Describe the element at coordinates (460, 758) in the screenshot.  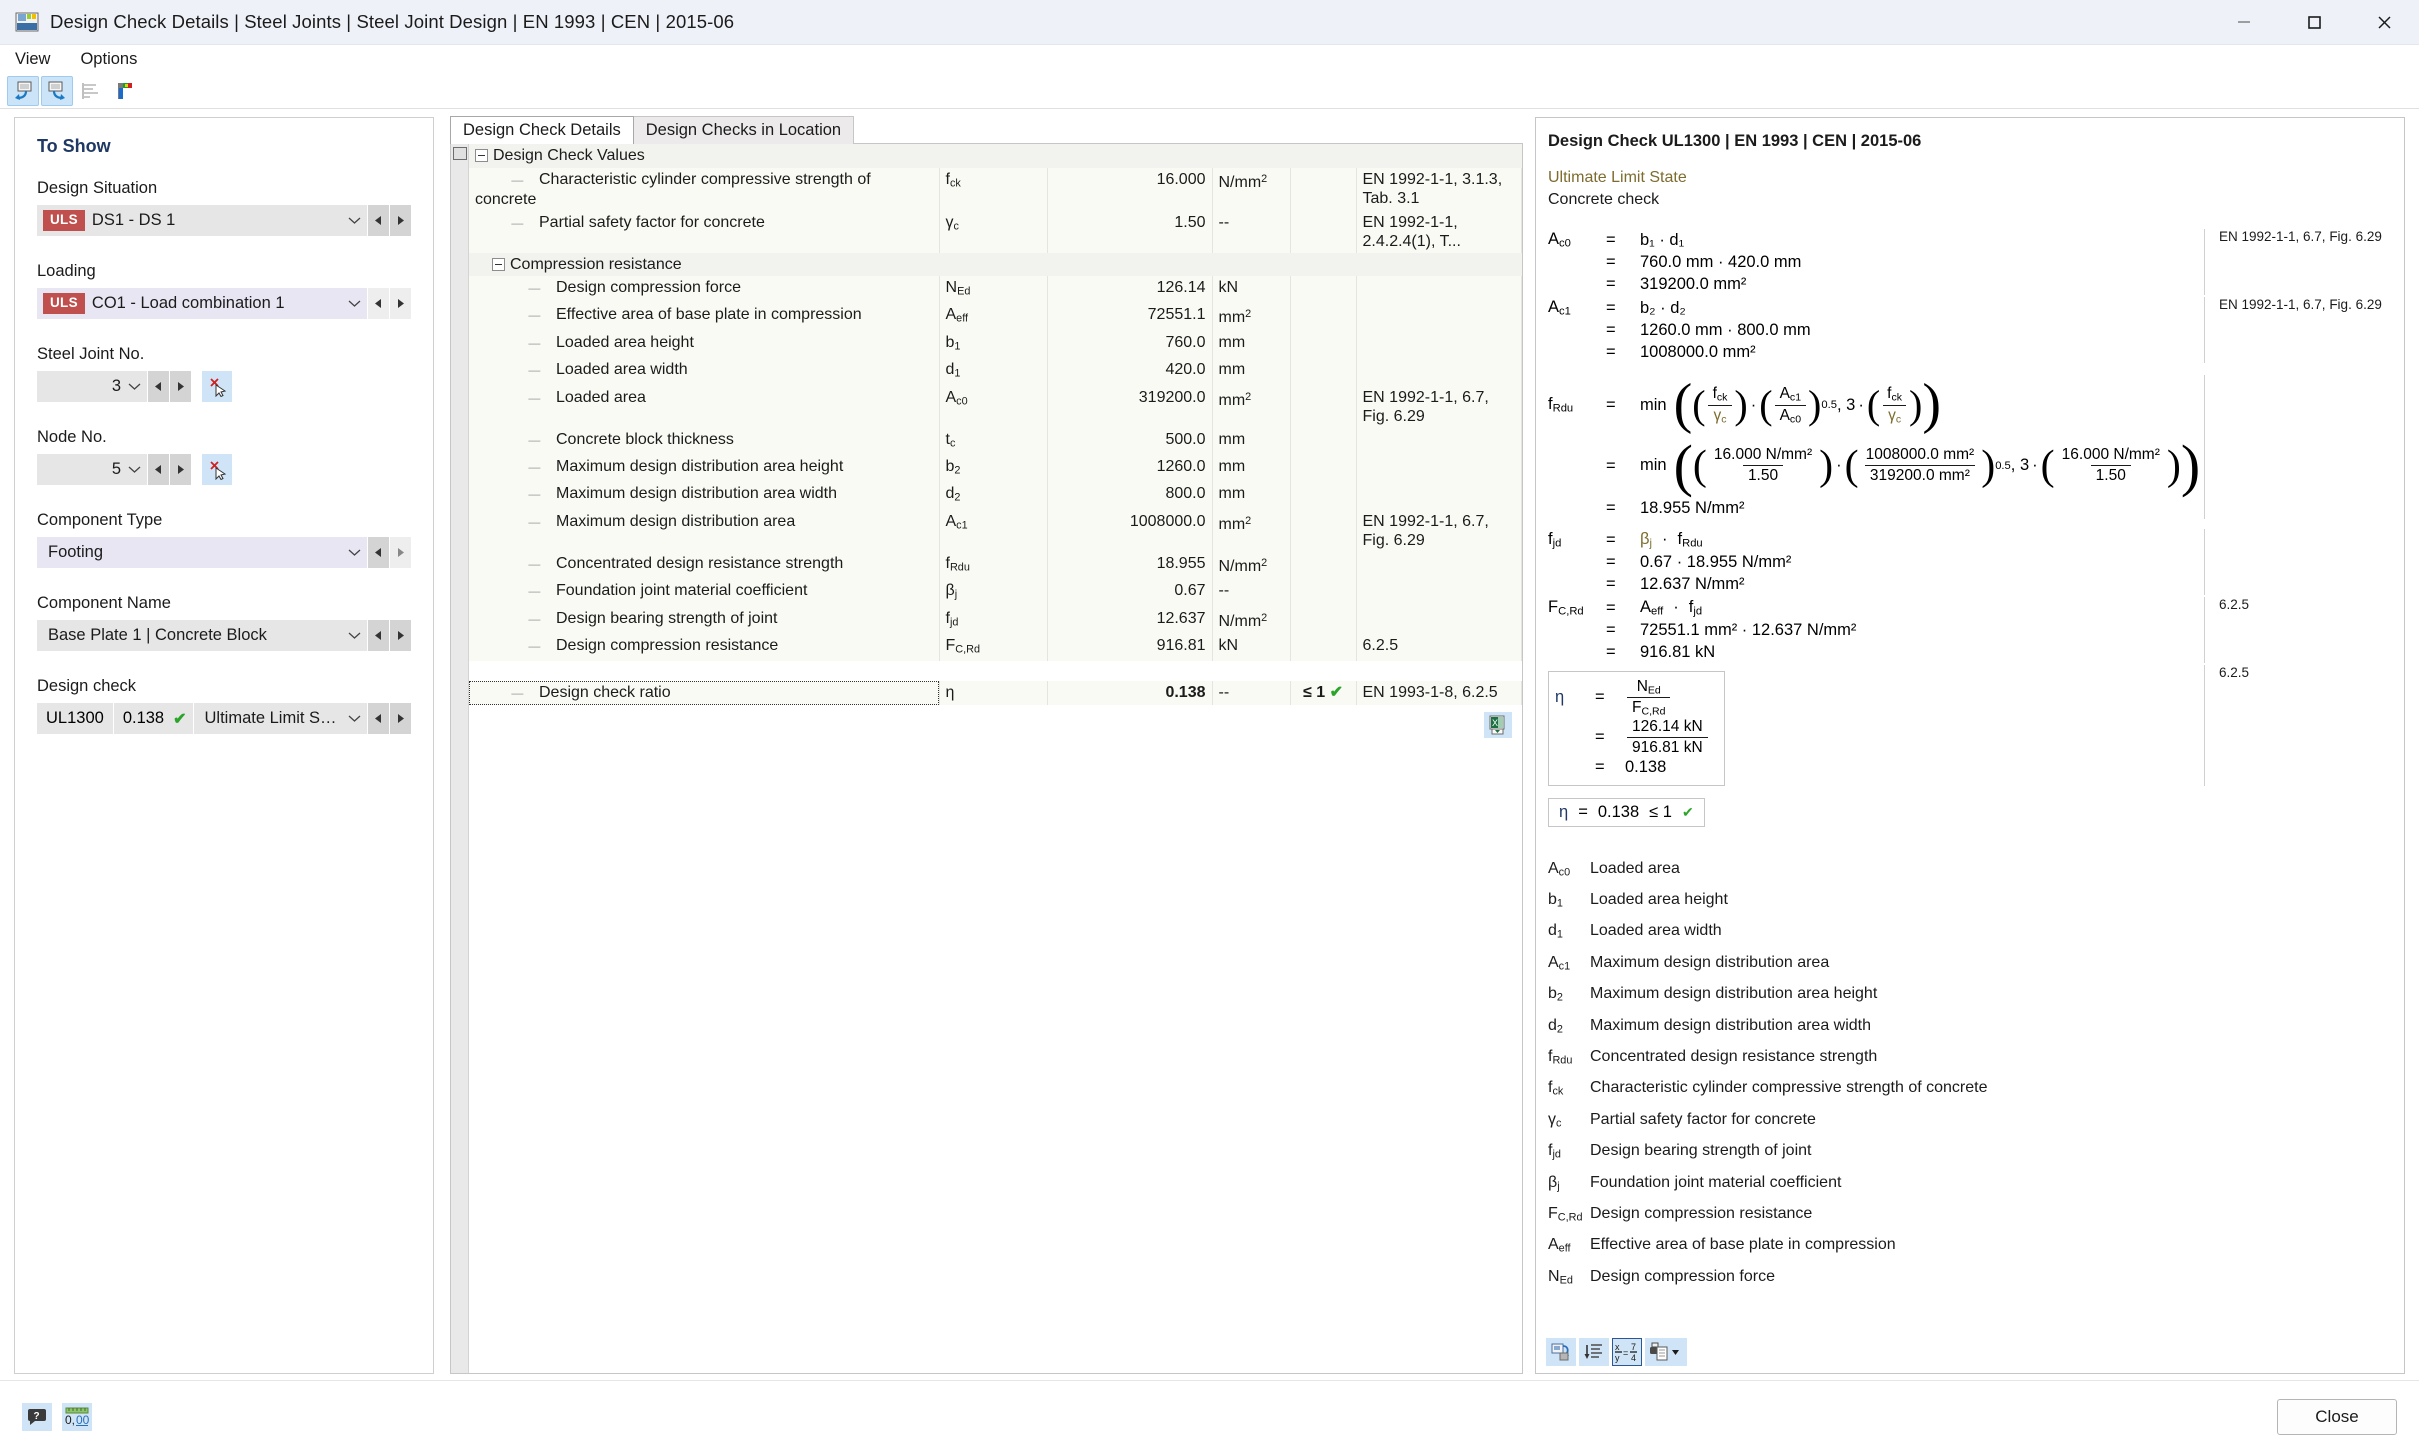
I see `grid-left-gutter` at that location.